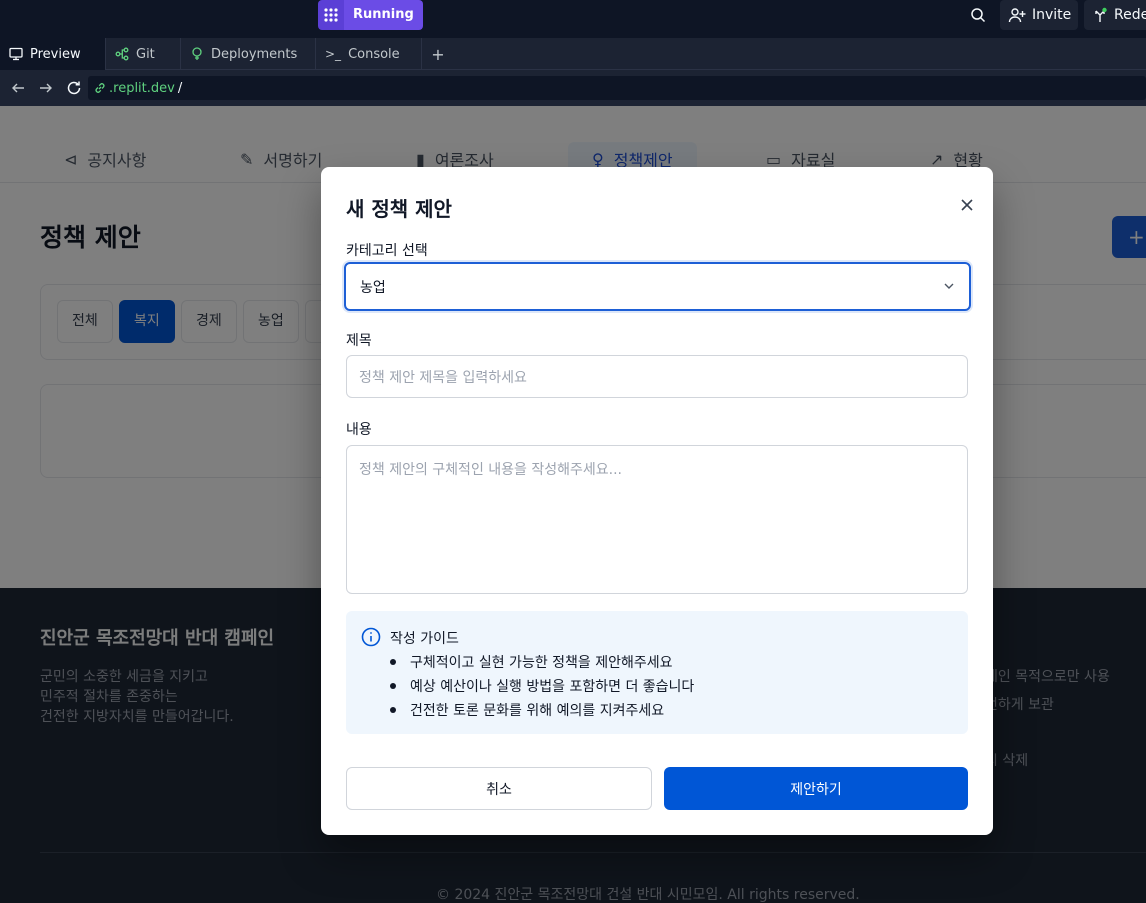 The image size is (1146, 903). Describe the element at coordinates (1052, 15) in the screenshot. I see `invite-label: Invite` at that location.